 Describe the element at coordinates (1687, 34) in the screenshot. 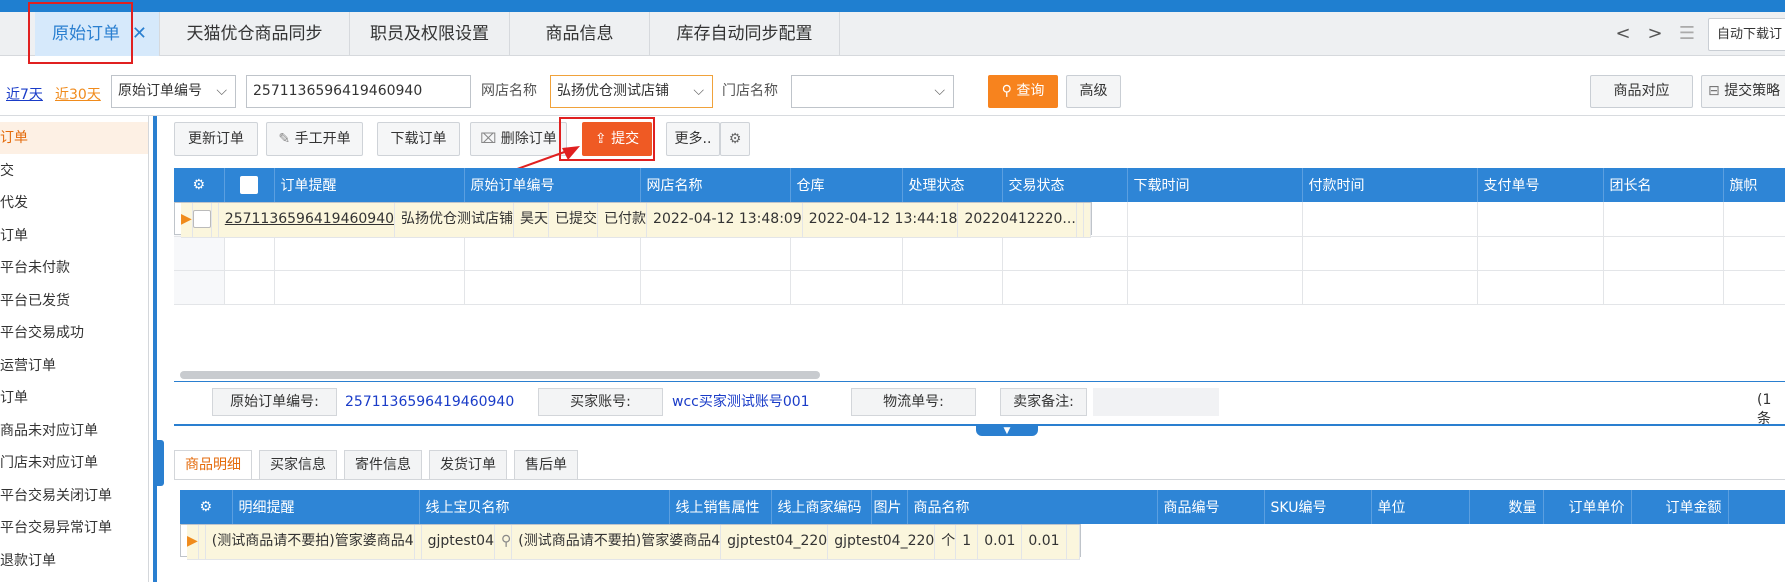

I see `tab-menu-icon: ☰` at that location.